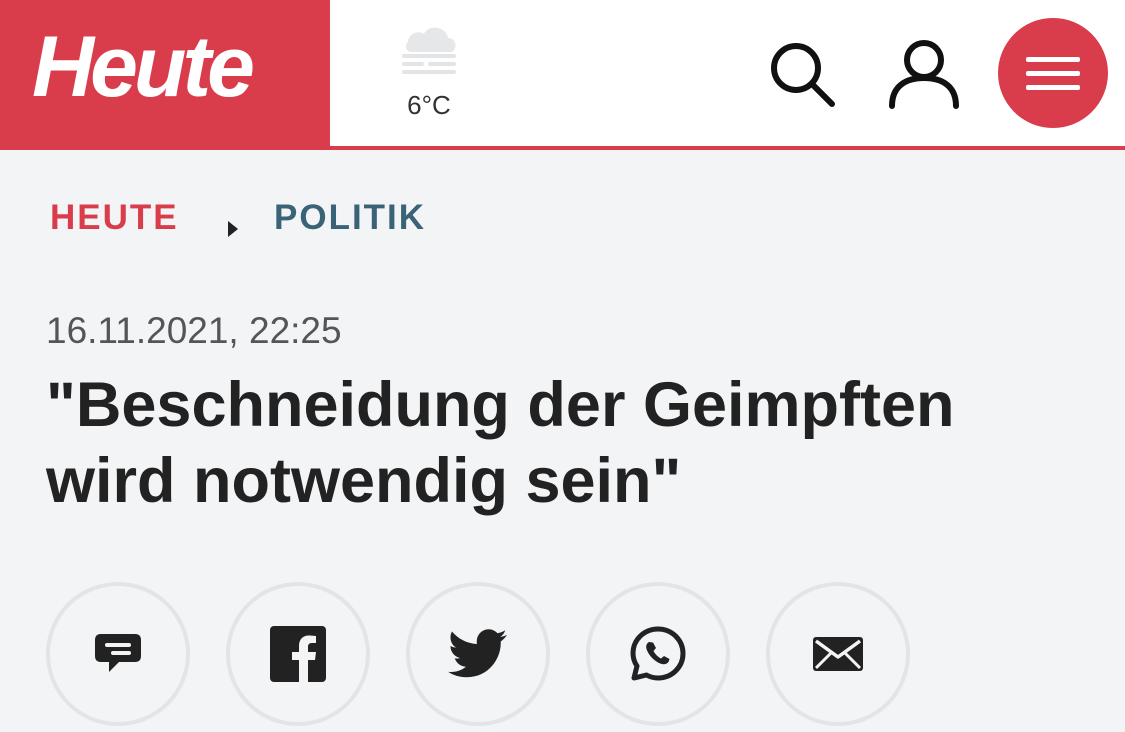 The width and height of the screenshot is (1125, 732). I want to click on email-icon, so click(838, 654).